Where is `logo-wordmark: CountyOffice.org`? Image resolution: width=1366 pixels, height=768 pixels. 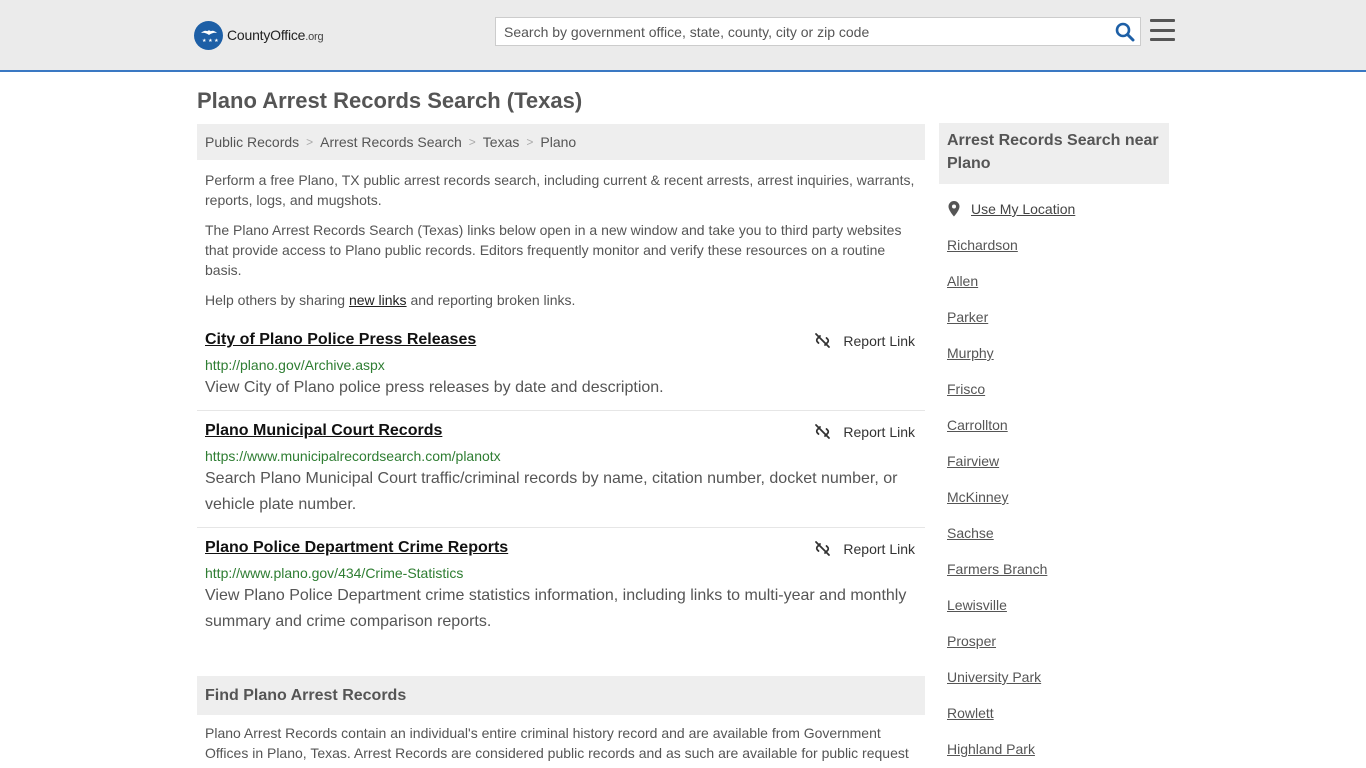 logo-wordmark: CountyOffice.org is located at coordinates (275, 35).